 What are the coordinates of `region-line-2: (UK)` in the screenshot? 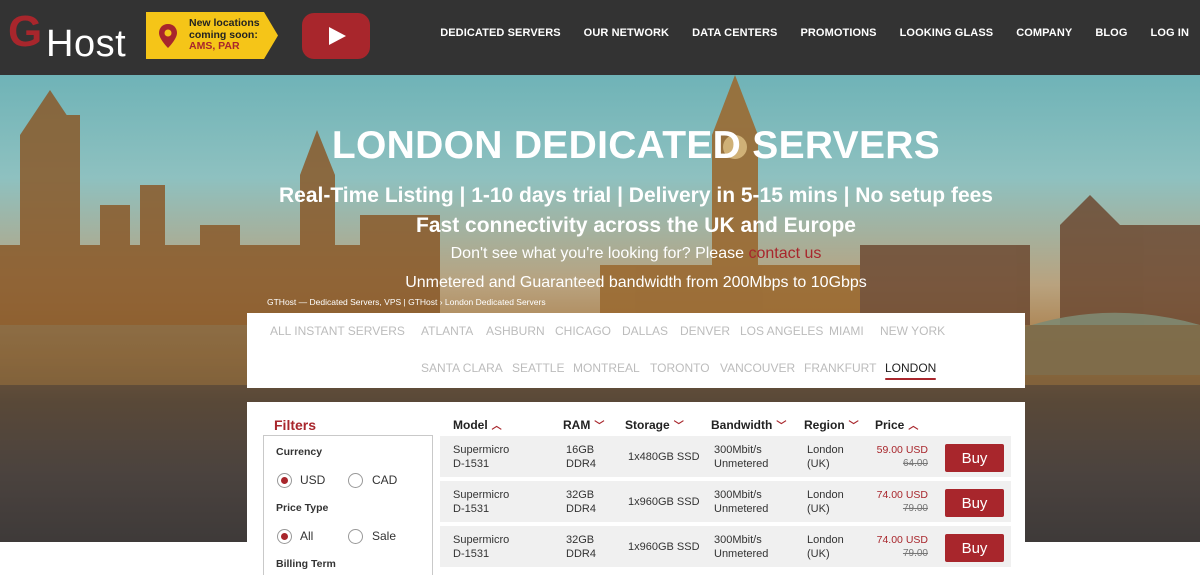 It's located at (818, 464).